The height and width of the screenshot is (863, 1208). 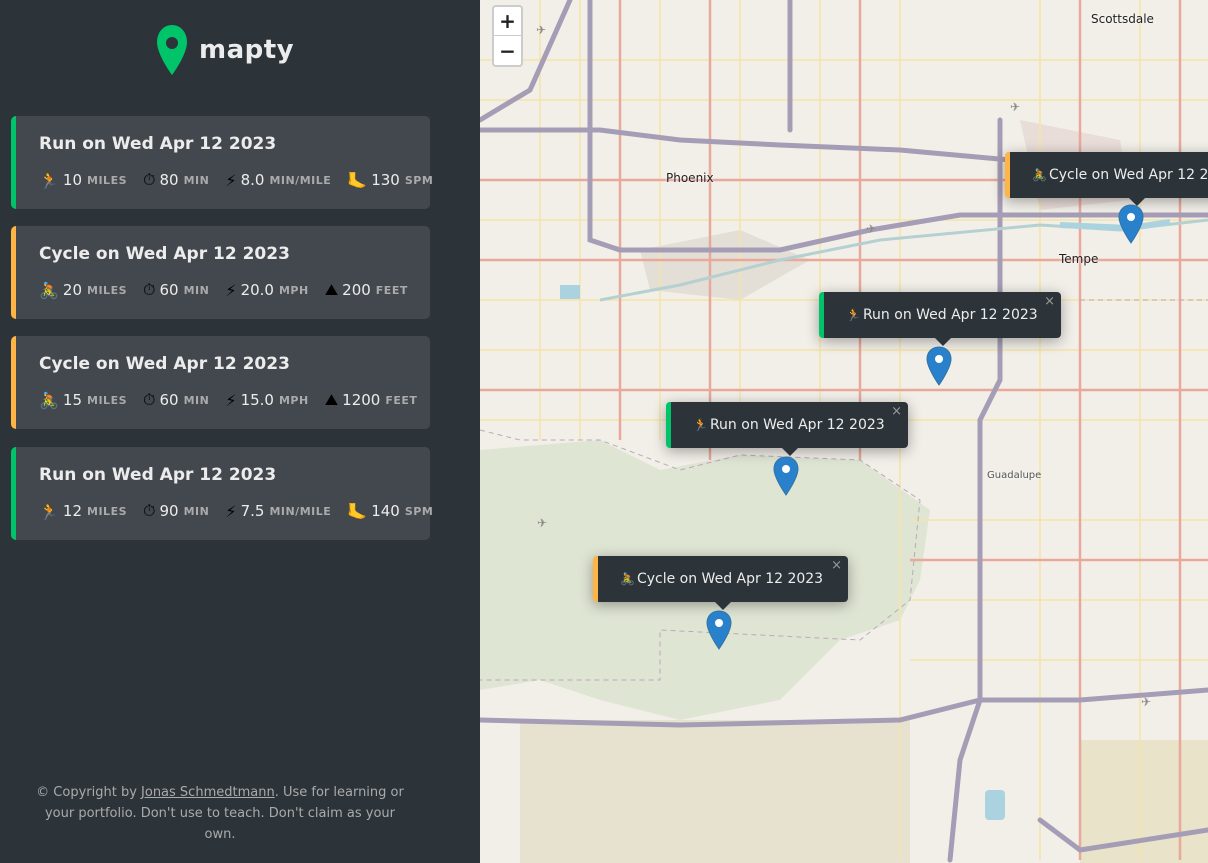 What do you see at coordinates (252, 511) in the screenshot?
I see `pace-value: 7.5` at bounding box center [252, 511].